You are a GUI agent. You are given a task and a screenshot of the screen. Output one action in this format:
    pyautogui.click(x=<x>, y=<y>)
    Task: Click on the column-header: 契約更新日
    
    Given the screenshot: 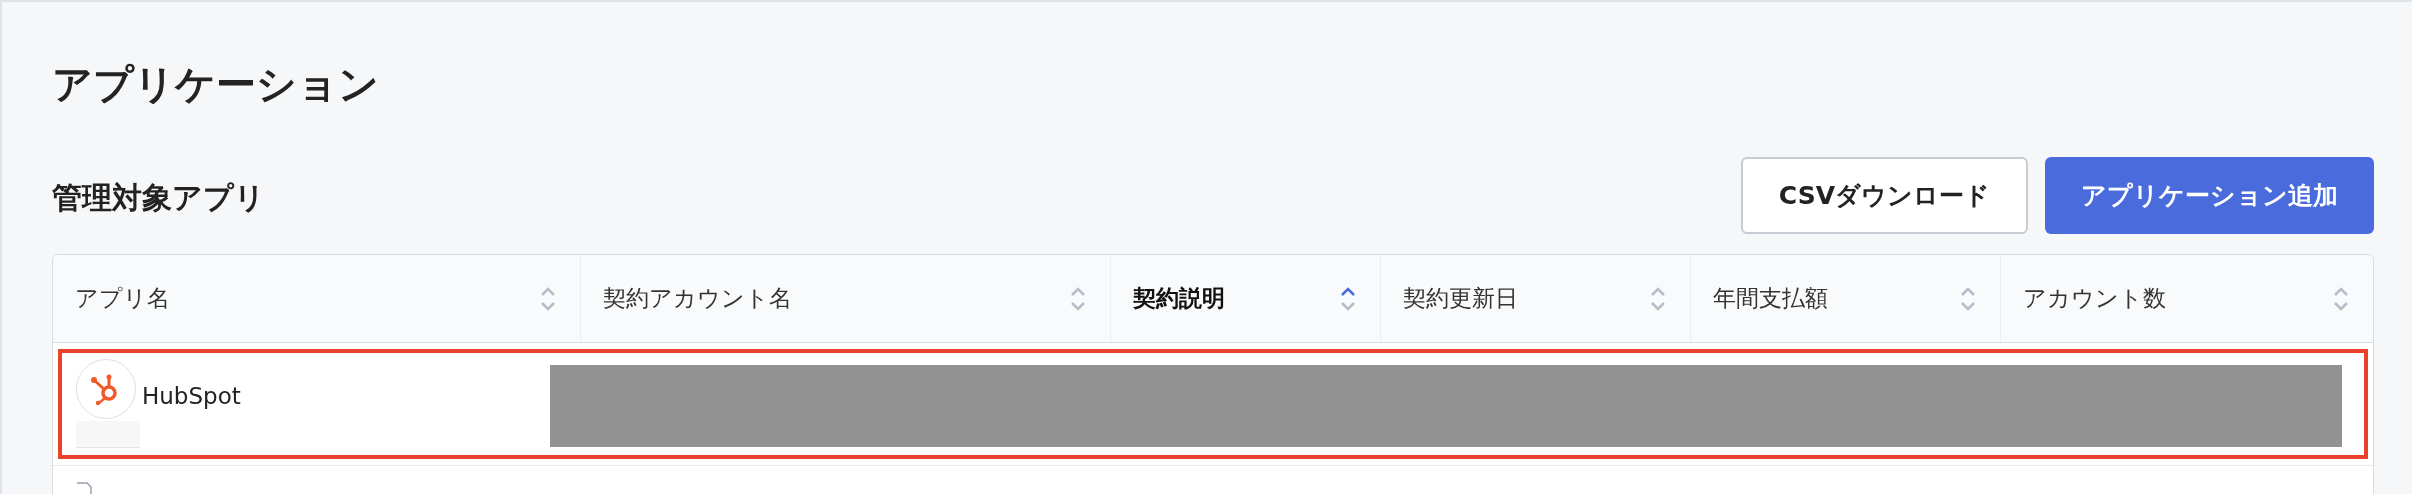 What is the action you would take?
    pyautogui.click(x=1460, y=299)
    